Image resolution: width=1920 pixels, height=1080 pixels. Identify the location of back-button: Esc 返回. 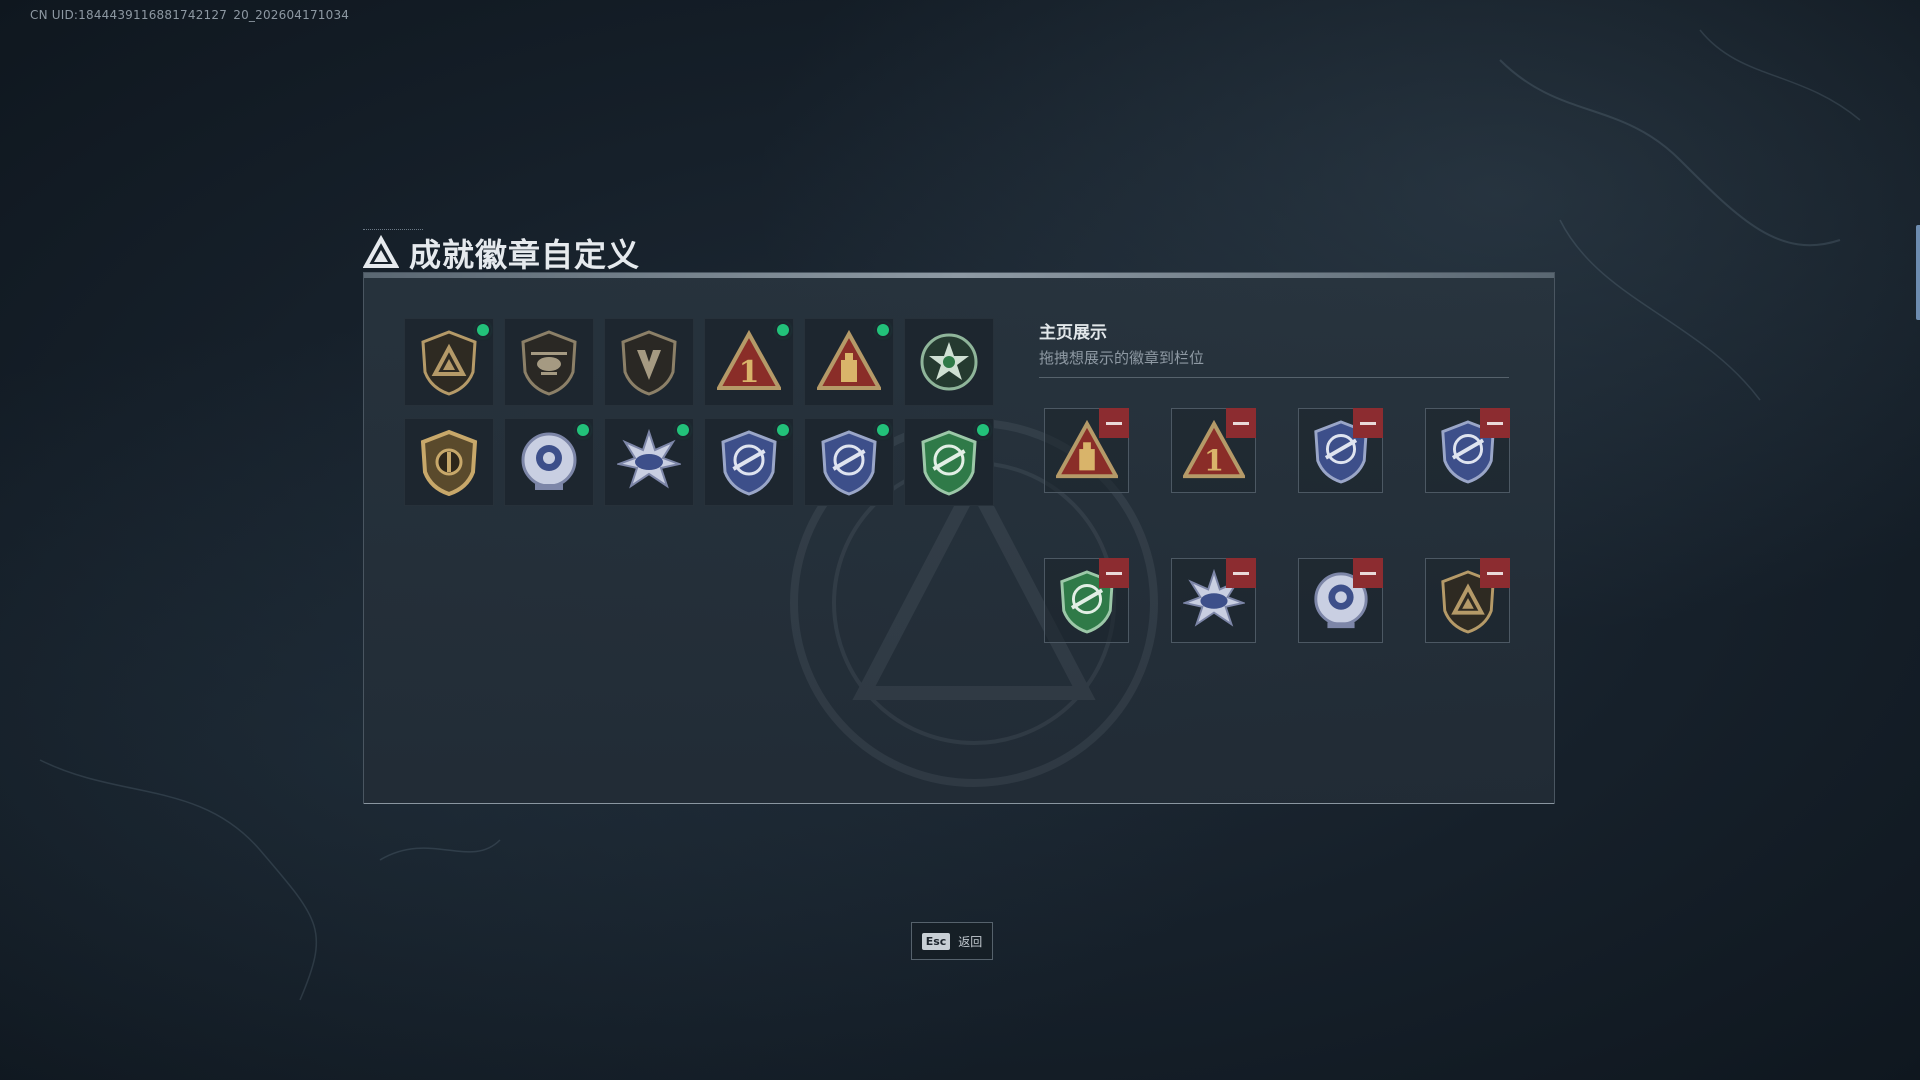
(952, 941).